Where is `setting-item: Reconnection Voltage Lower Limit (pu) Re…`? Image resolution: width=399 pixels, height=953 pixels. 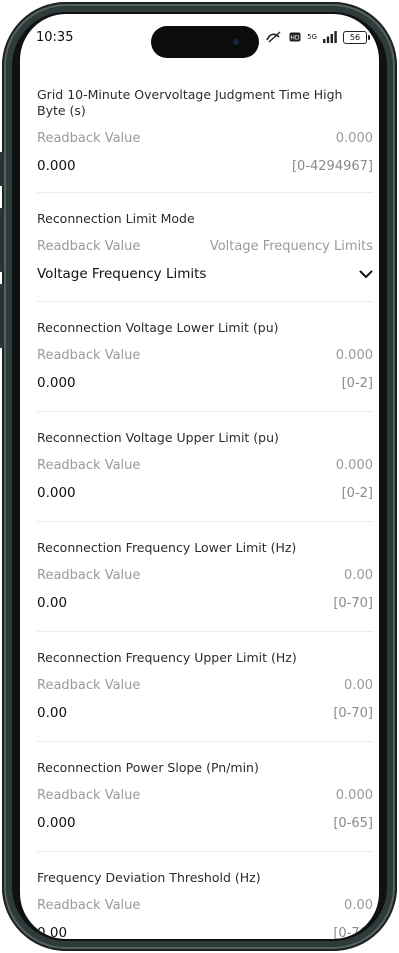 setting-item: Reconnection Voltage Lower Limit (pu) Re… is located at coordinates (205, 357).